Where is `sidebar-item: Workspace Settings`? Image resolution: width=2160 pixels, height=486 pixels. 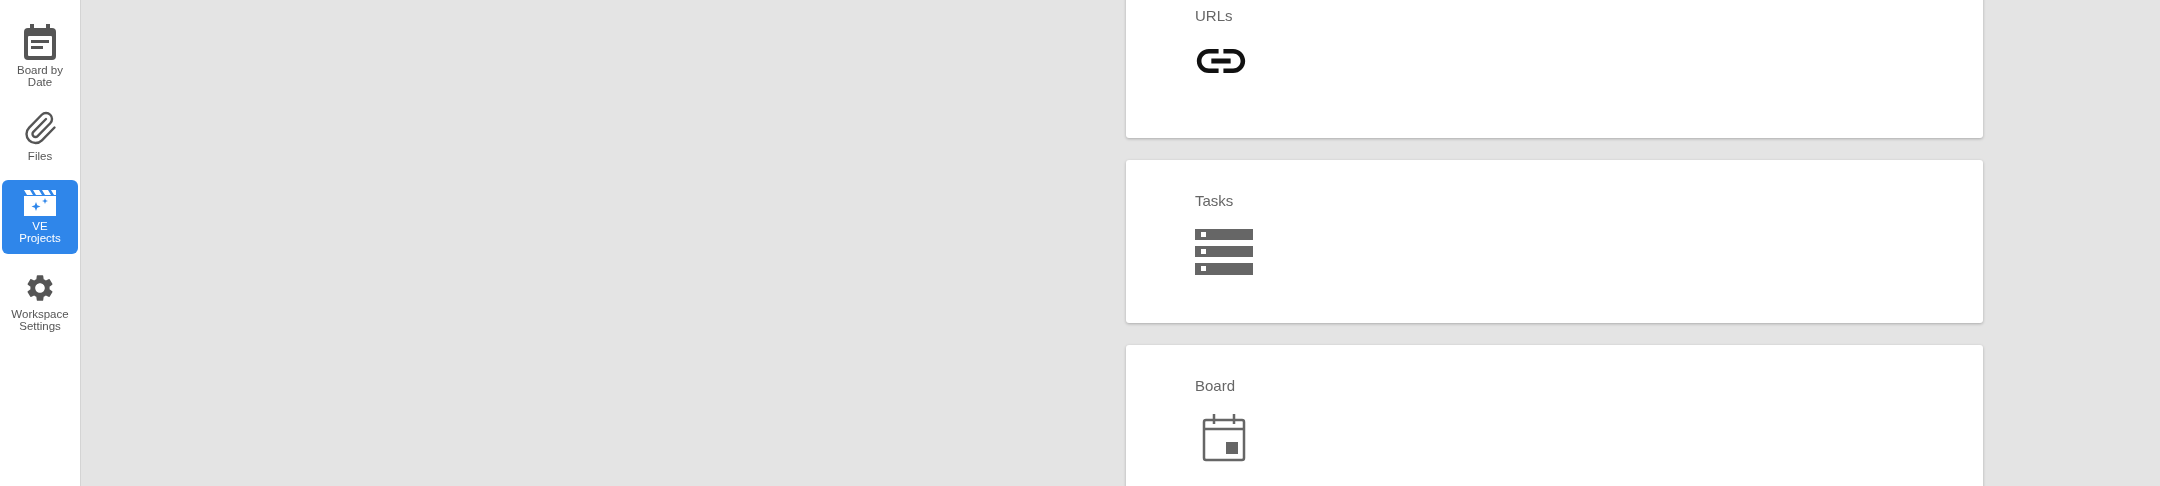
sidebar-item: Workspace Settings is located at coordinates (40, 302).